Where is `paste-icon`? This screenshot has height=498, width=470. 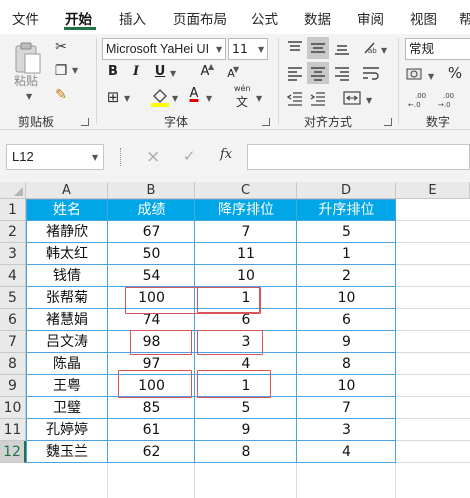
paste-icon is located at coordinates (28, 59).